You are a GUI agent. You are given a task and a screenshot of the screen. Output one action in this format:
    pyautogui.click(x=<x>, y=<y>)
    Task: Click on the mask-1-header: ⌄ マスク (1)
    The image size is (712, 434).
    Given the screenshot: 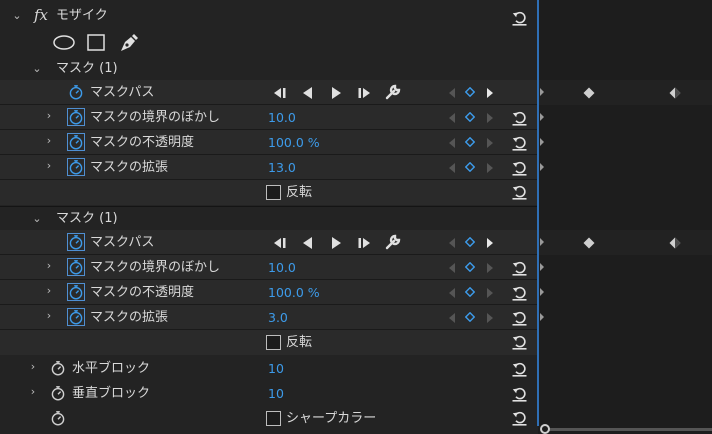 What is the action you would take?
    pyautogui.click(x=269, y=68)
    